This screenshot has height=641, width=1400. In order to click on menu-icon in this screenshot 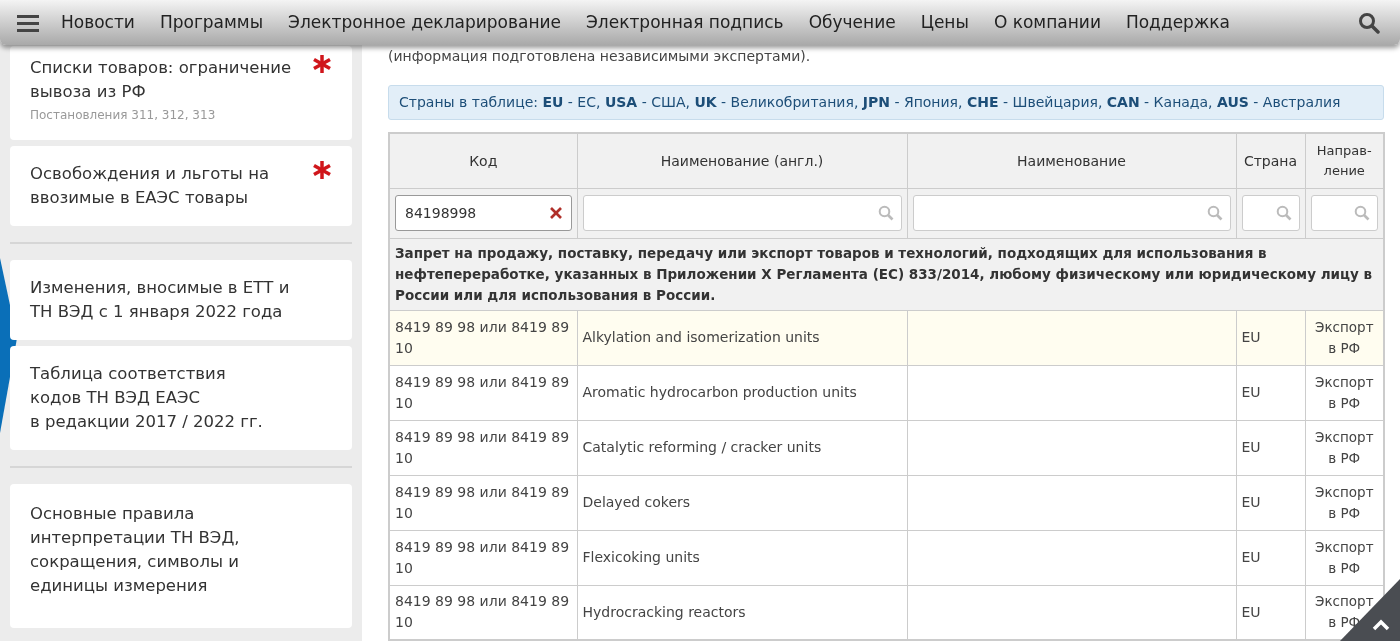, I will do `click(28, 22)`.